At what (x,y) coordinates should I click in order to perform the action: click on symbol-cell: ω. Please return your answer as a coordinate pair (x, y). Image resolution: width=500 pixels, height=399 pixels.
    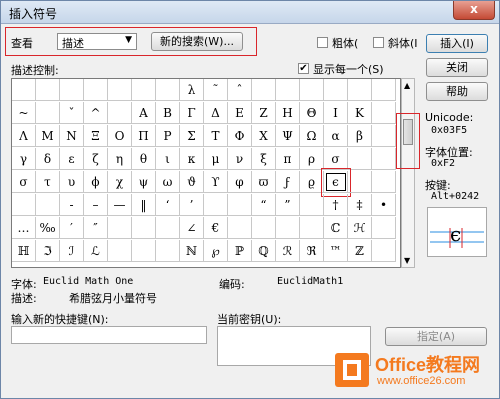
    Looking at the image, I should click on (168, 182).